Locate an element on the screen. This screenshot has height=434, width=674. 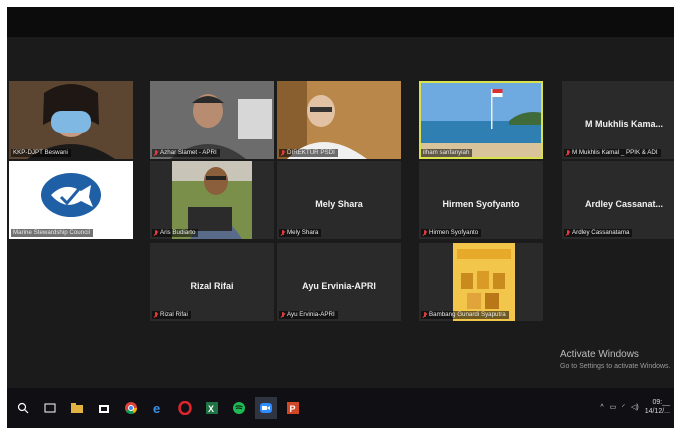
participant-tile: Aris Budiarto is located at coordinates (212, 200).